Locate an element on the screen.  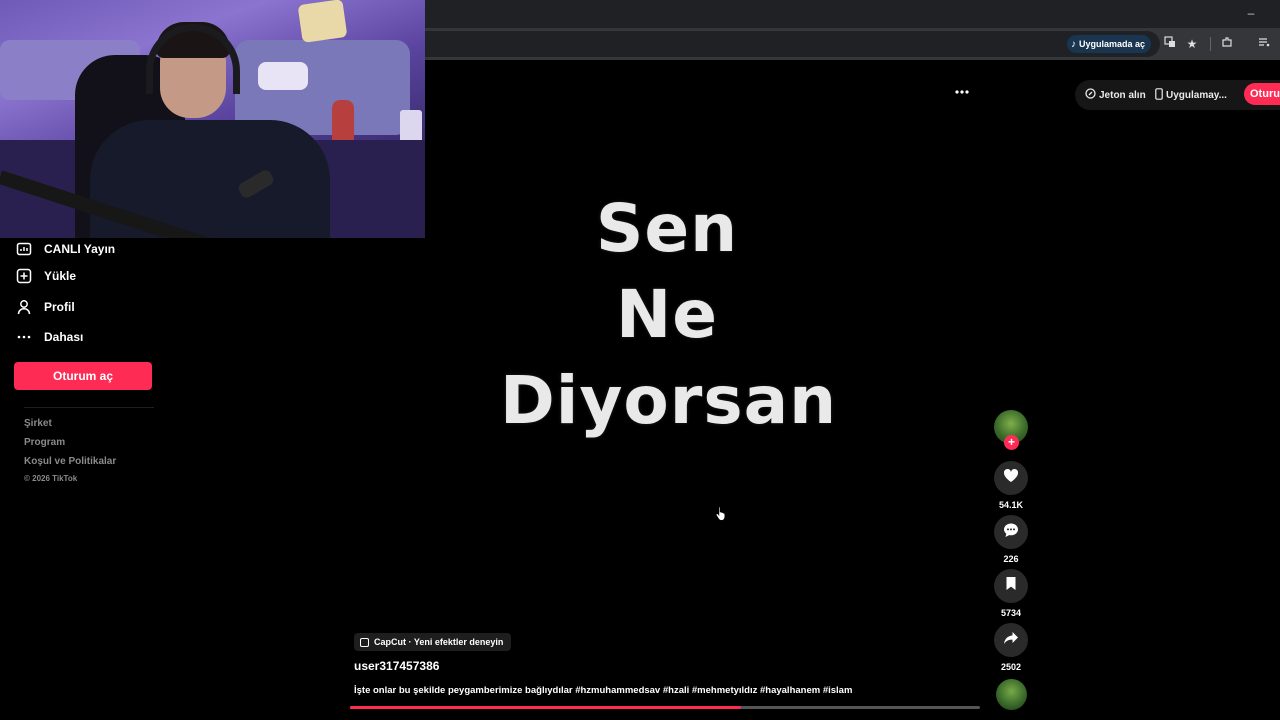
upload-icon is located at coordinates (24, 276).